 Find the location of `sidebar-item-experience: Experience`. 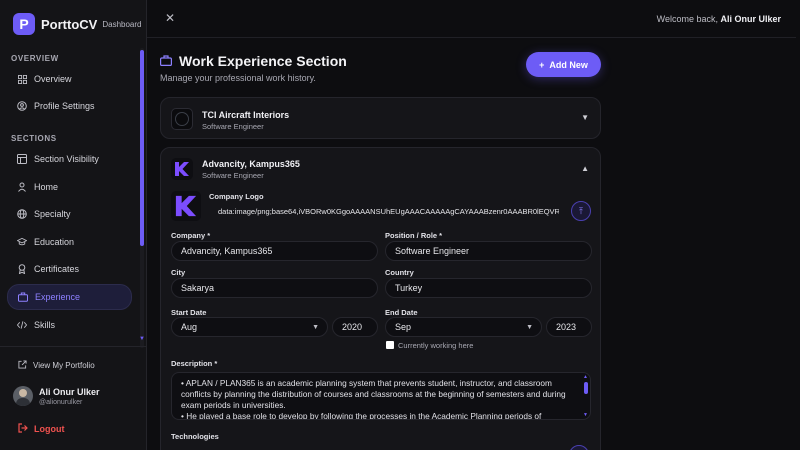

sidebar-item-experience: Experience is located at coordinates (69, 297).